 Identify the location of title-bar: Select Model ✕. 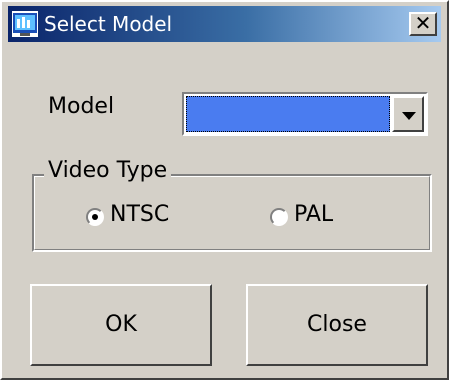
(224, 24).